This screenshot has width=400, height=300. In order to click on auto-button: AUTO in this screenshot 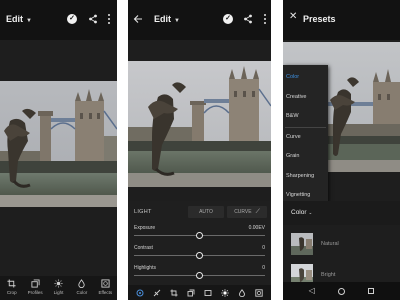, I will do `click(206, 212)`.